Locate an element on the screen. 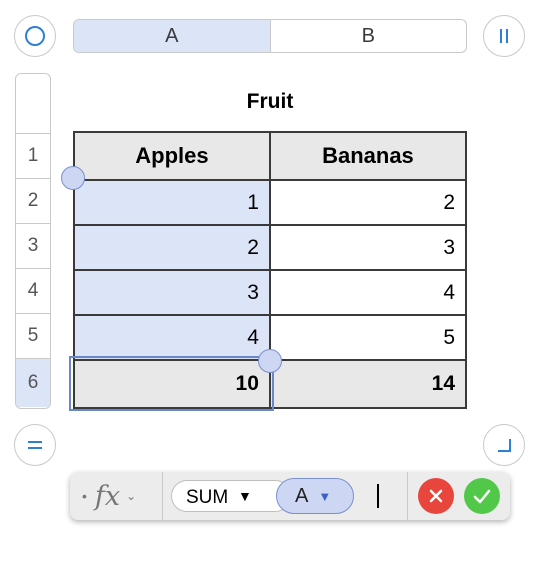 The image size is (548, 582). equals-icon is located at coordinates (35, 445).